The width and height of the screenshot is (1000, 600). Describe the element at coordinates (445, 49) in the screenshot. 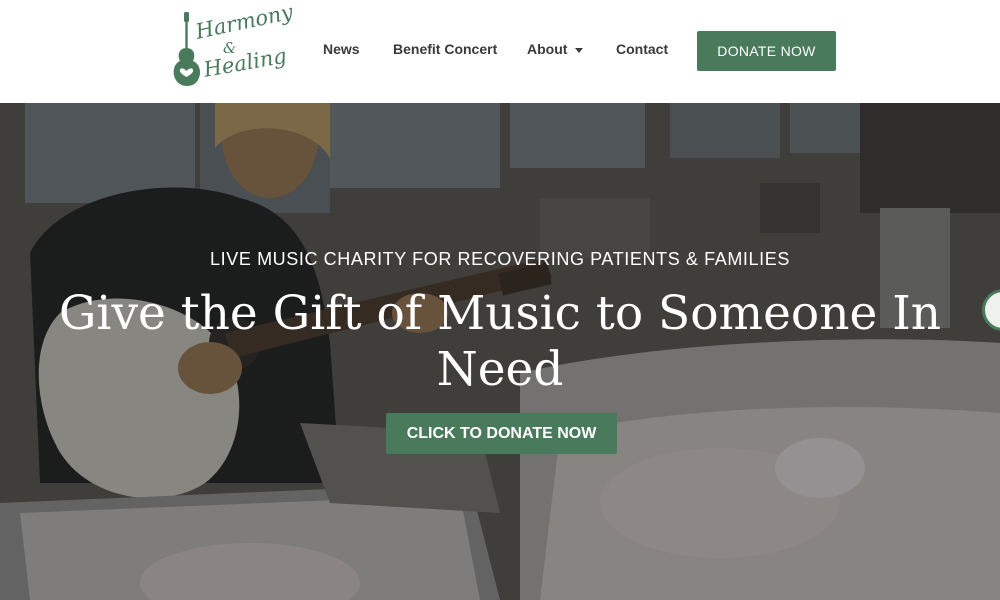

I see `nav-item-benefit-concert: Benefit Concert` at that location.